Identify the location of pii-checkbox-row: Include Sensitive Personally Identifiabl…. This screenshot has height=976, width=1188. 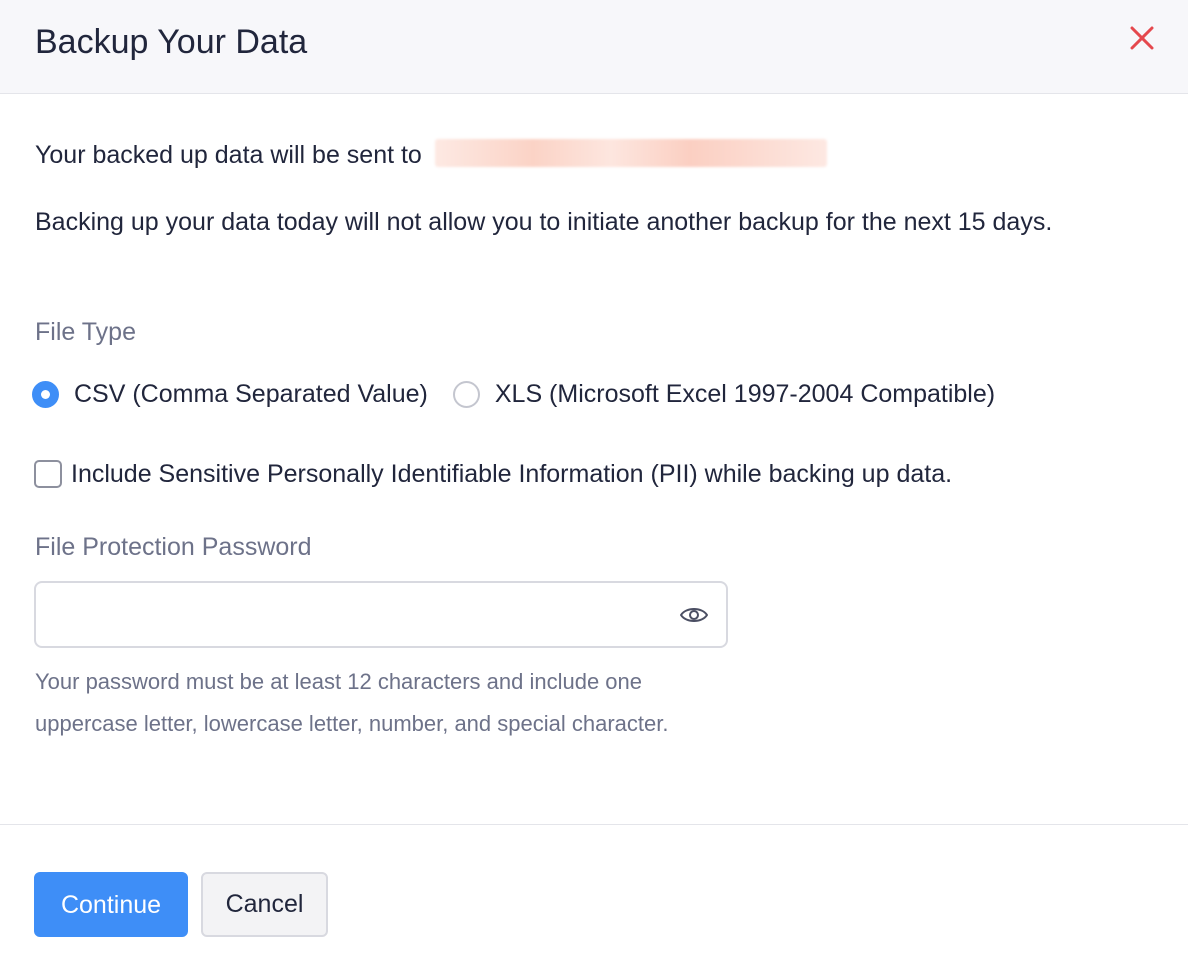
(493, 474).